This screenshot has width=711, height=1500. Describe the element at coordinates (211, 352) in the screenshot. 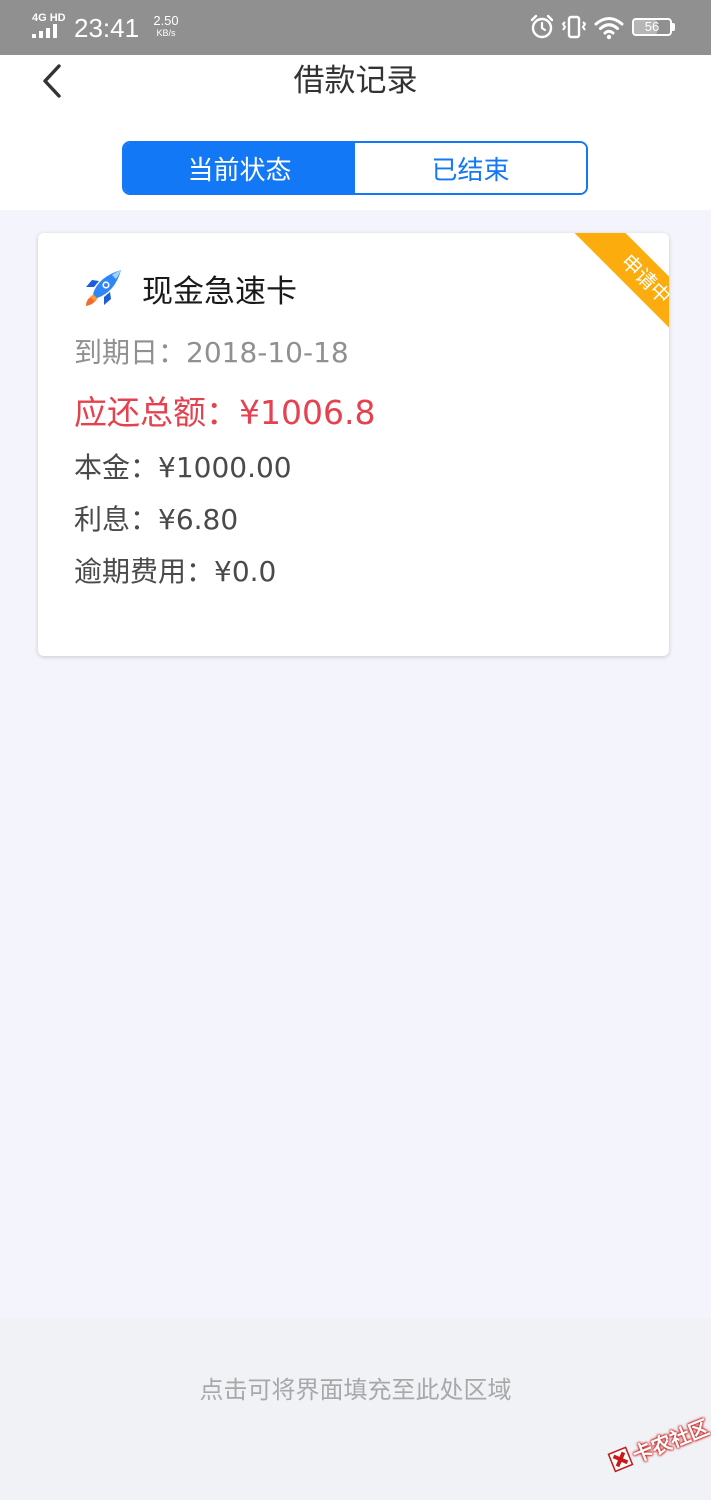

I see `due-date: 到期日：2018-10-18` at that location.